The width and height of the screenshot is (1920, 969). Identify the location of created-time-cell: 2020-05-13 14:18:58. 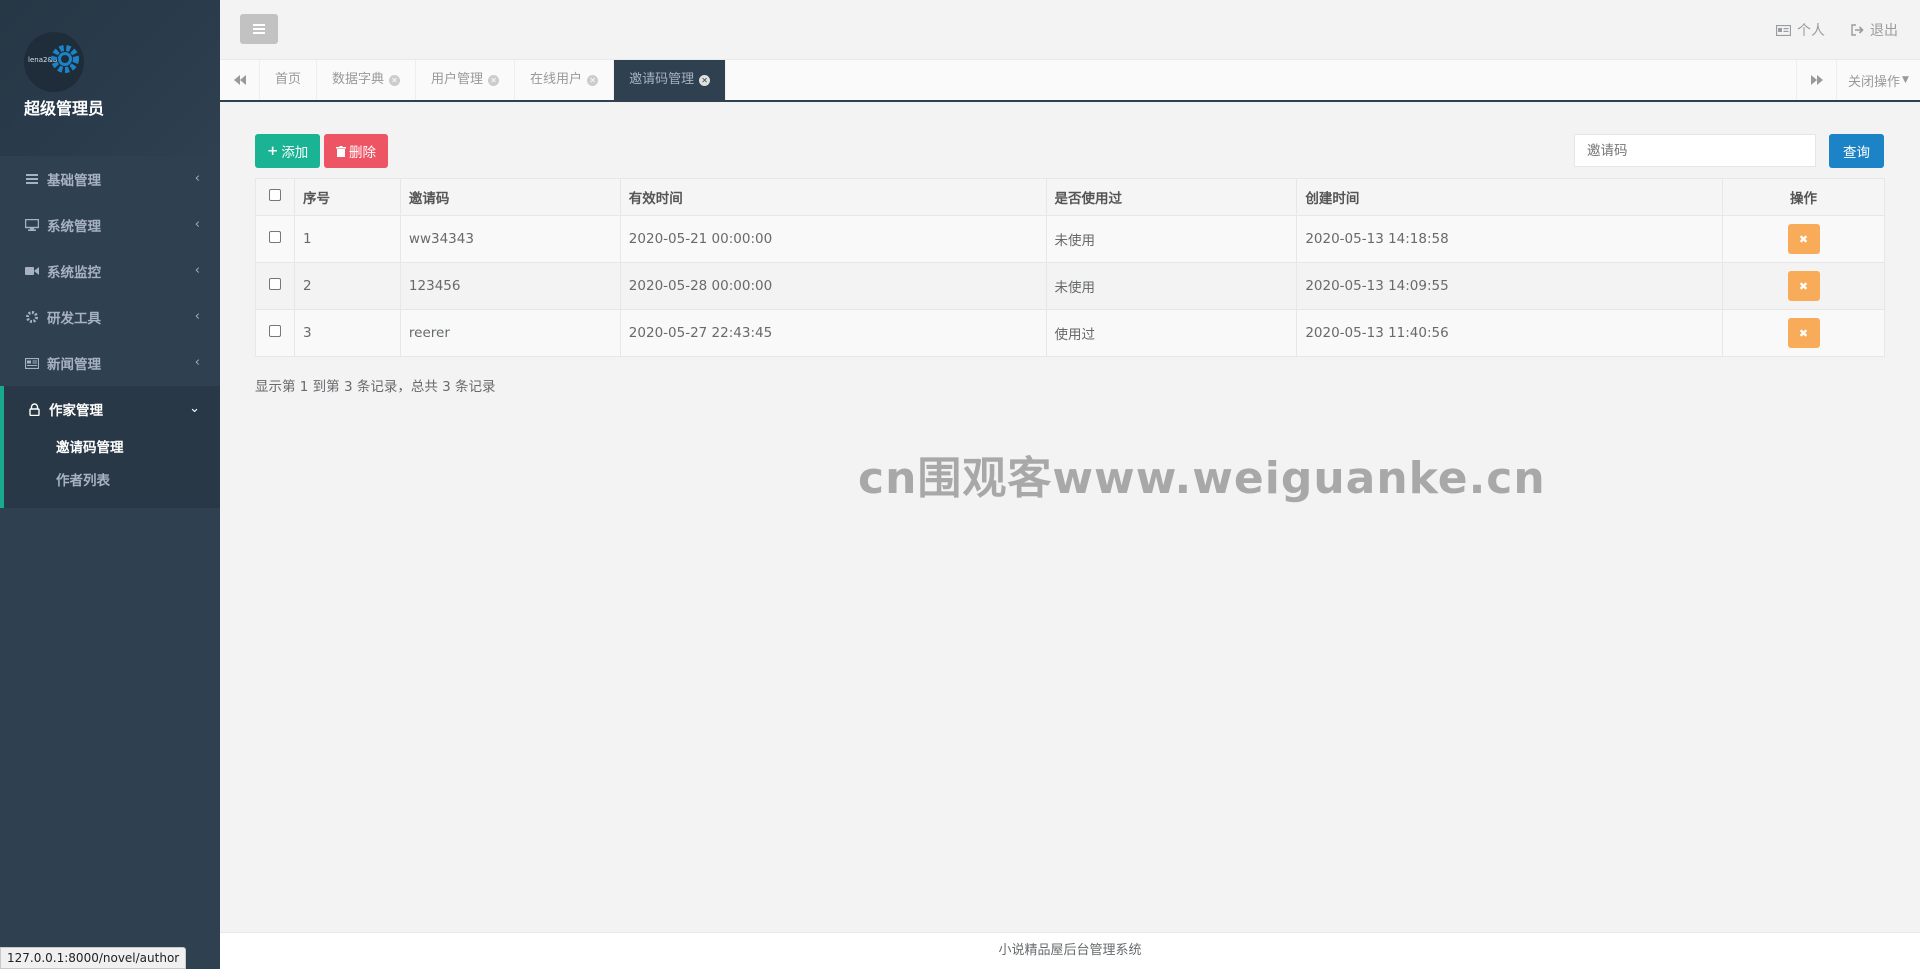
(1510, 239).